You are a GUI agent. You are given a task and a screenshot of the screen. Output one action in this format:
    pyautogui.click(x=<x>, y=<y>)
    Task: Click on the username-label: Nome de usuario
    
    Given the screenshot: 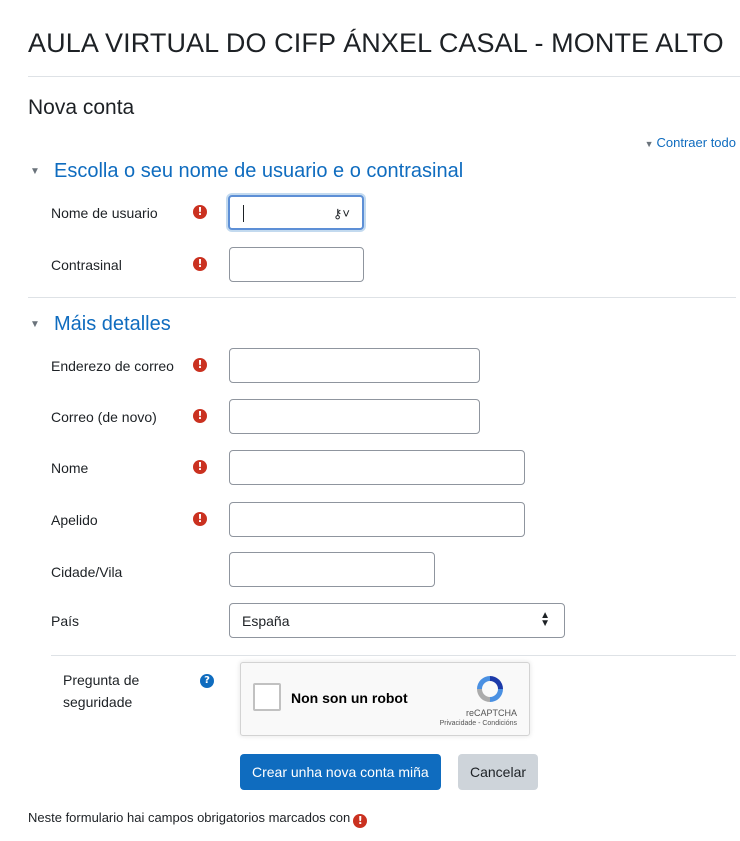 What is the action you would take?
    pyautogui.click(x=104, y=213)
    